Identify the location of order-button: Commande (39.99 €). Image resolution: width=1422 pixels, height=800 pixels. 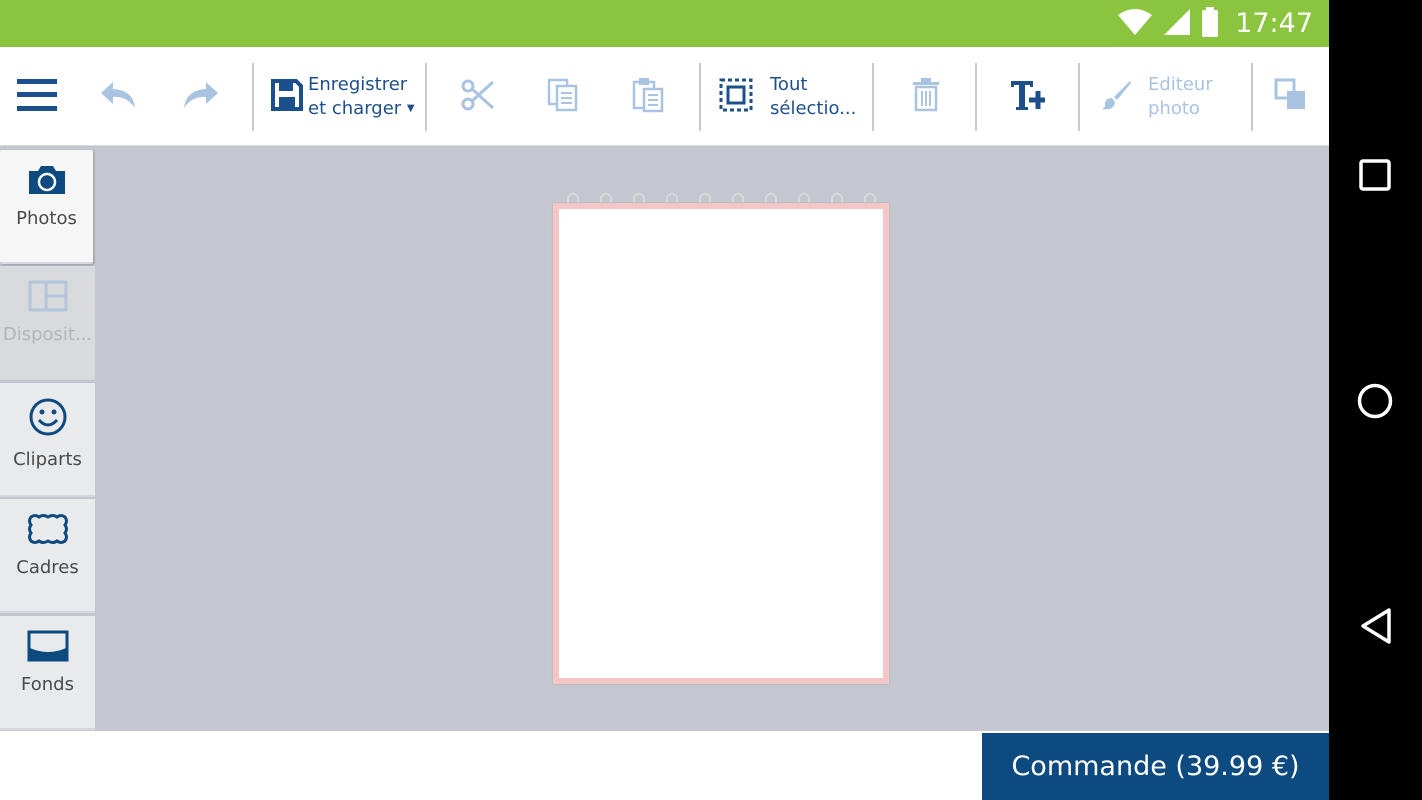
(1155, 766).